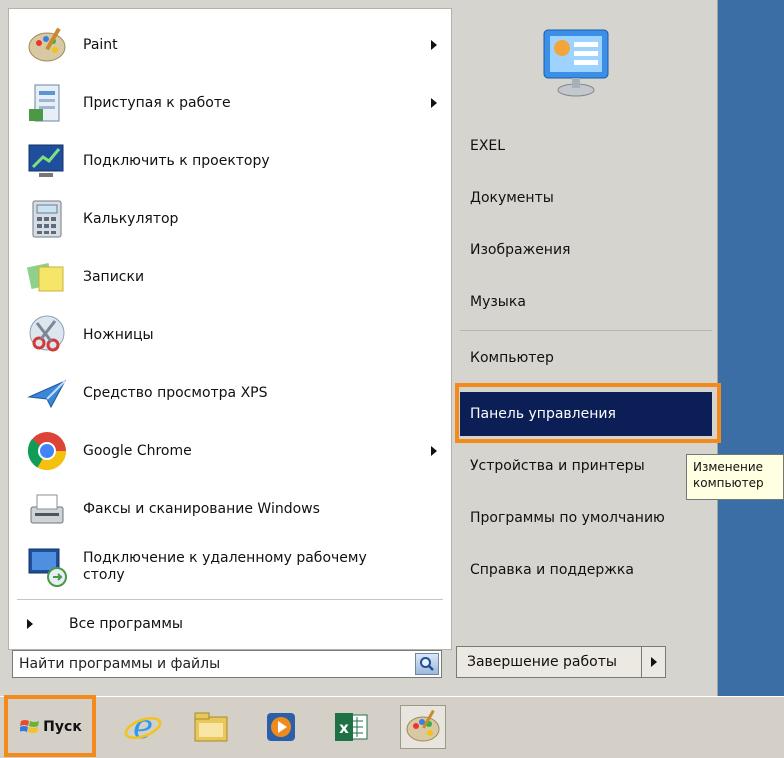 Image resolution: width=784 pixels, height=758 pixels. I want to click on program-sticky-notes: Записки, so click(230, 277).